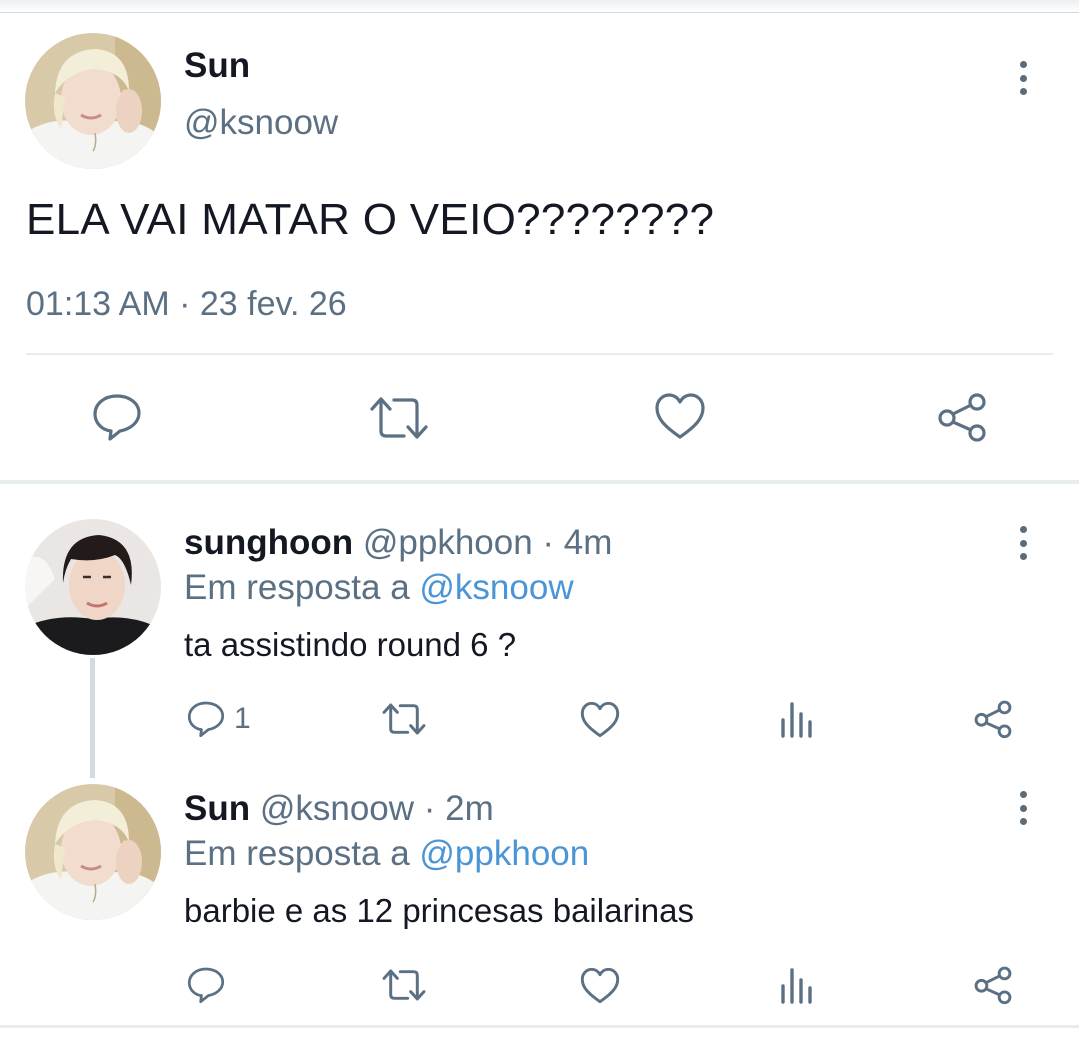 The width and height of the screenshot is (1079, 1058). I want to click on reply-time: · 4m, so click(577, 542).